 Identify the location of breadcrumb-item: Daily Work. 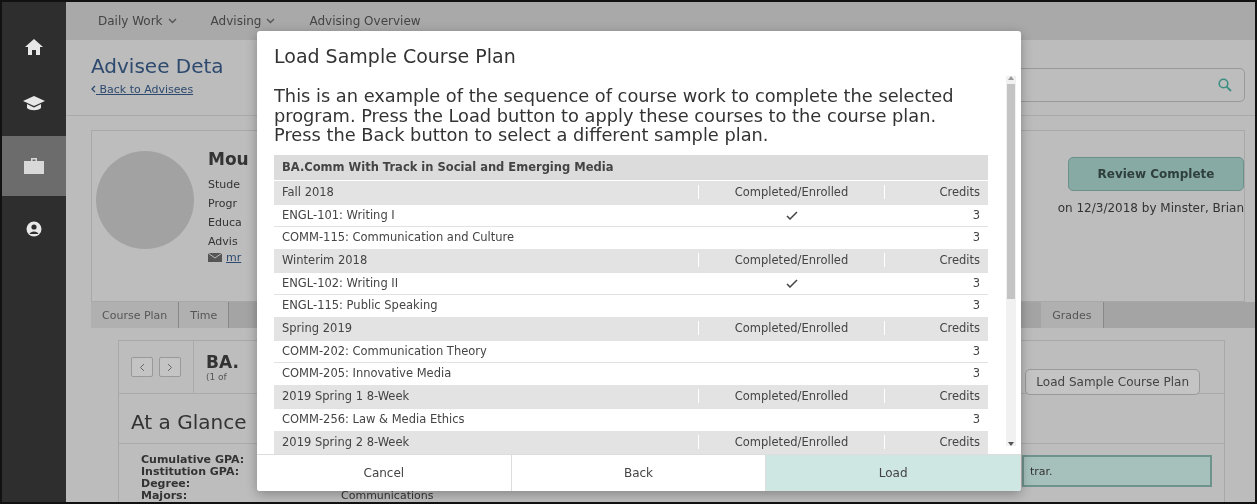
(137, 21).